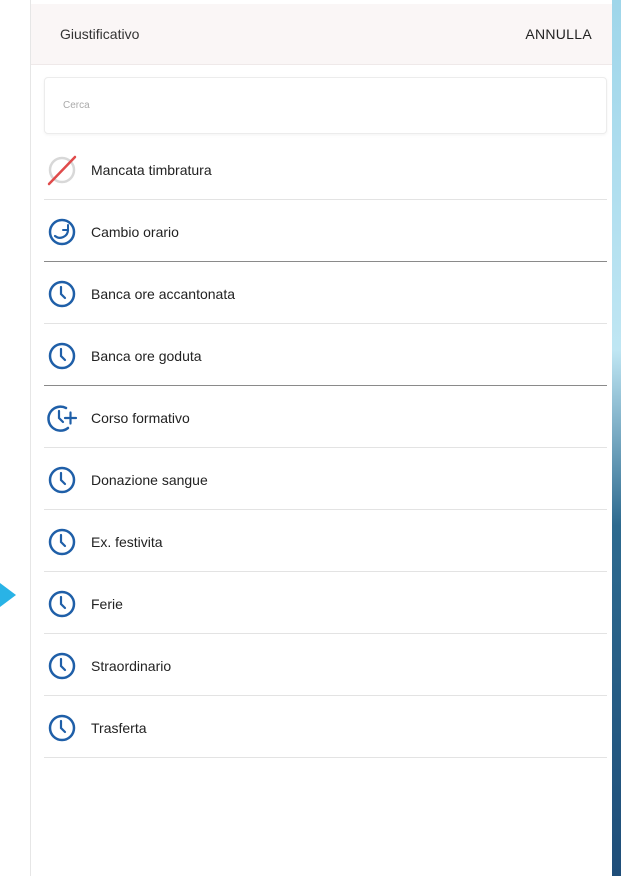  Describe the element at coordinates (8, 595) in the screenshot. I see `slide-arrow-icon` at that location.